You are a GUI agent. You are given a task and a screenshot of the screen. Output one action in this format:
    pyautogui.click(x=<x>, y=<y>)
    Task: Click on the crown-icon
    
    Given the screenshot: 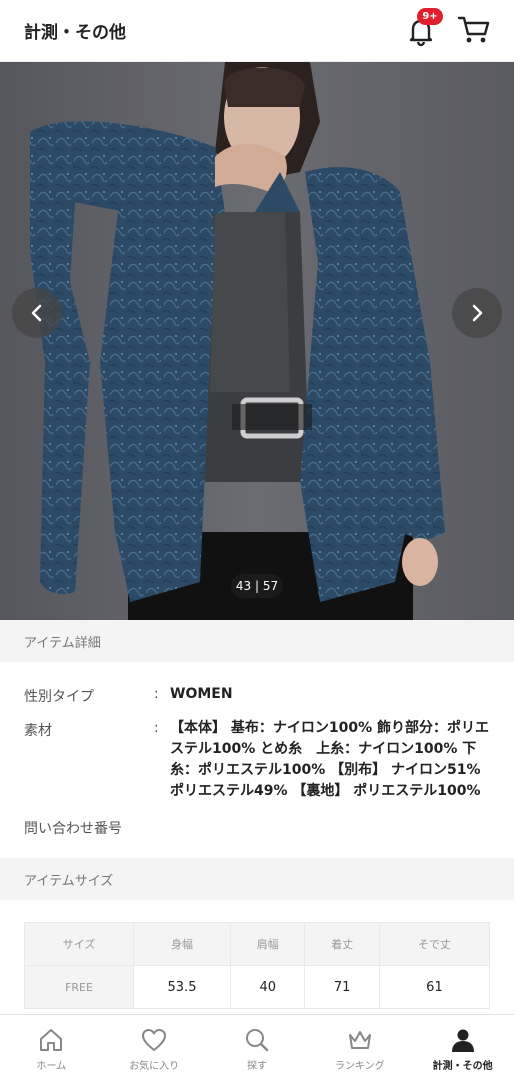 What is the action you would take?
    pyautogui.click(x=359, y=1040)
    